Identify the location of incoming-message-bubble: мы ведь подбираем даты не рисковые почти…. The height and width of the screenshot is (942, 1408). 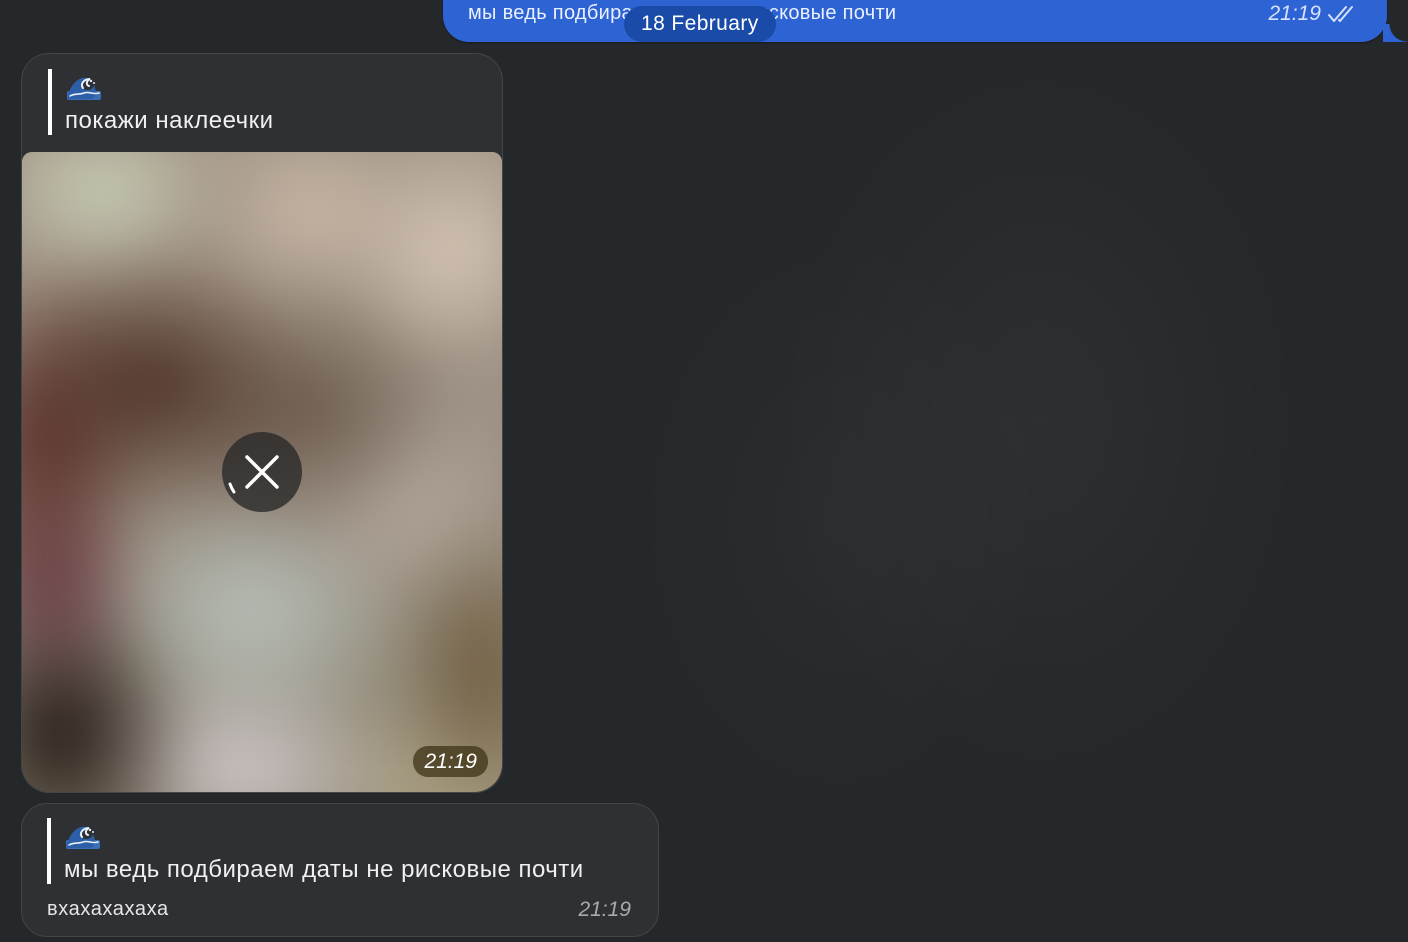
(340, 870).